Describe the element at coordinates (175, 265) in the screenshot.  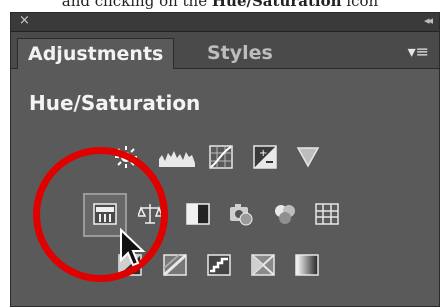
I see `posterize-icon` at that location.